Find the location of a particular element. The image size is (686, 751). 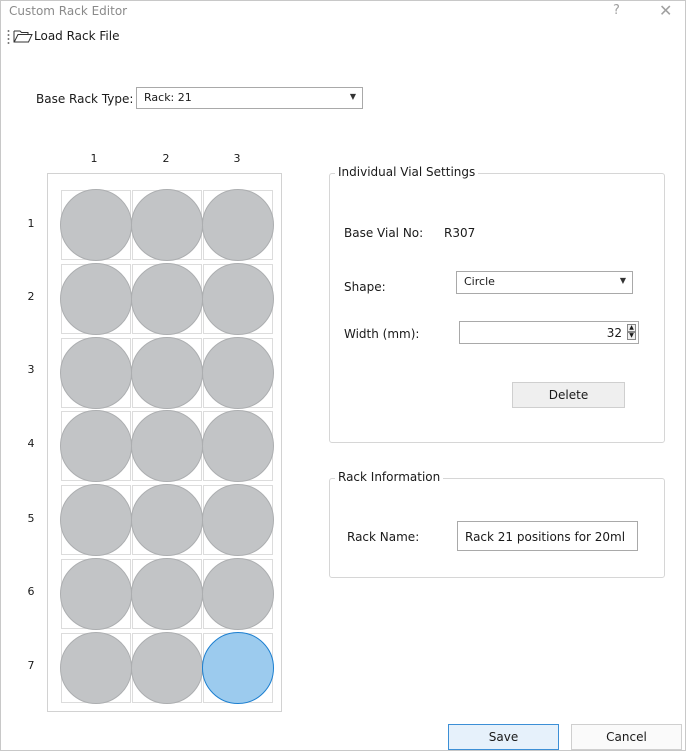

base-rack-type-value: Rack: 21 is located at coordinates (168, 97).